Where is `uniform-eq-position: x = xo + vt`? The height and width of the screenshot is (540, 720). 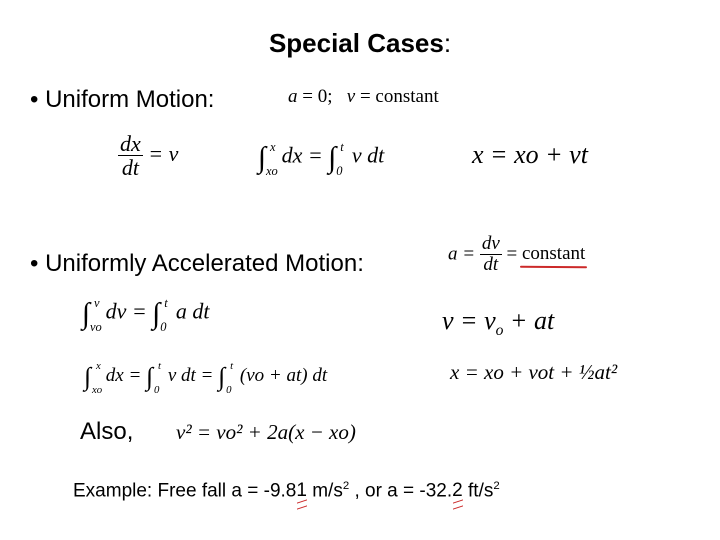
uniform-eq-position: x = xo + vt is located at coordinates (530, 154).